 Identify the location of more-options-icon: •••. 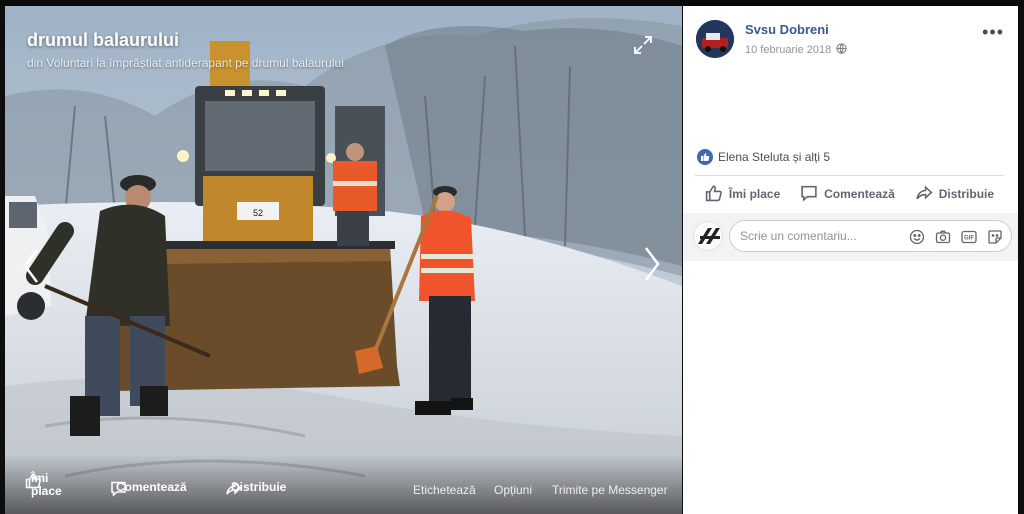
(993, 32).